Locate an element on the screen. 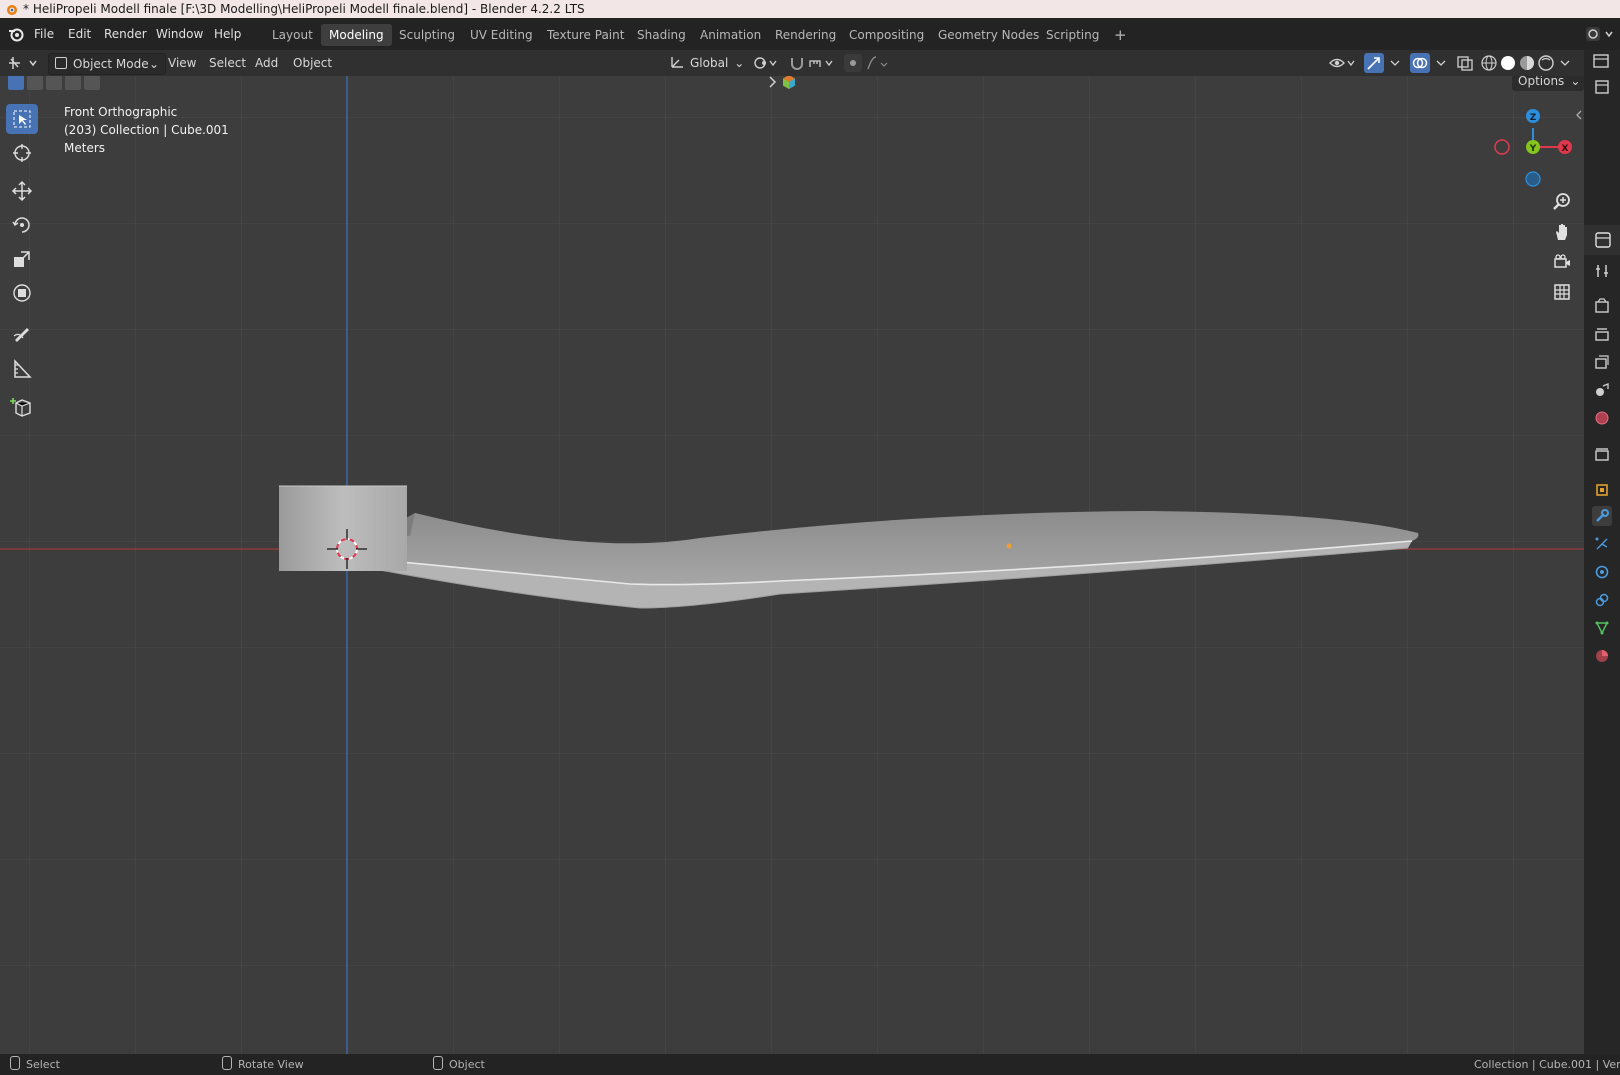 Image resolution: width=1620 pixels, height=1075 pixels. annotate-icon is located at coordinates (21, 335).